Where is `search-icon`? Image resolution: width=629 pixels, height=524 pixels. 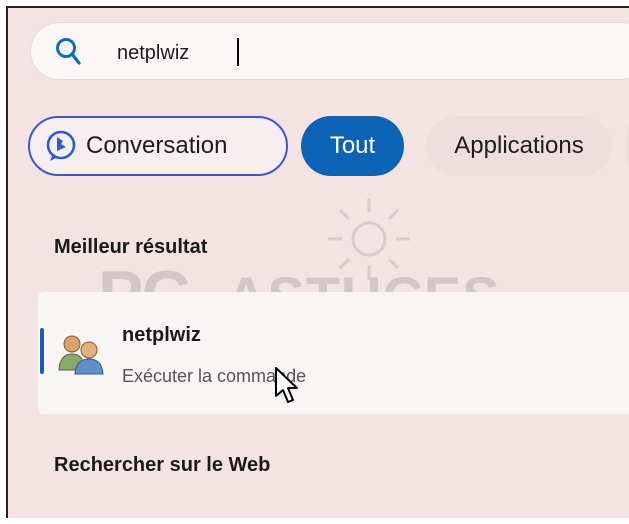
search-icon is located at coordinates (68, 51).